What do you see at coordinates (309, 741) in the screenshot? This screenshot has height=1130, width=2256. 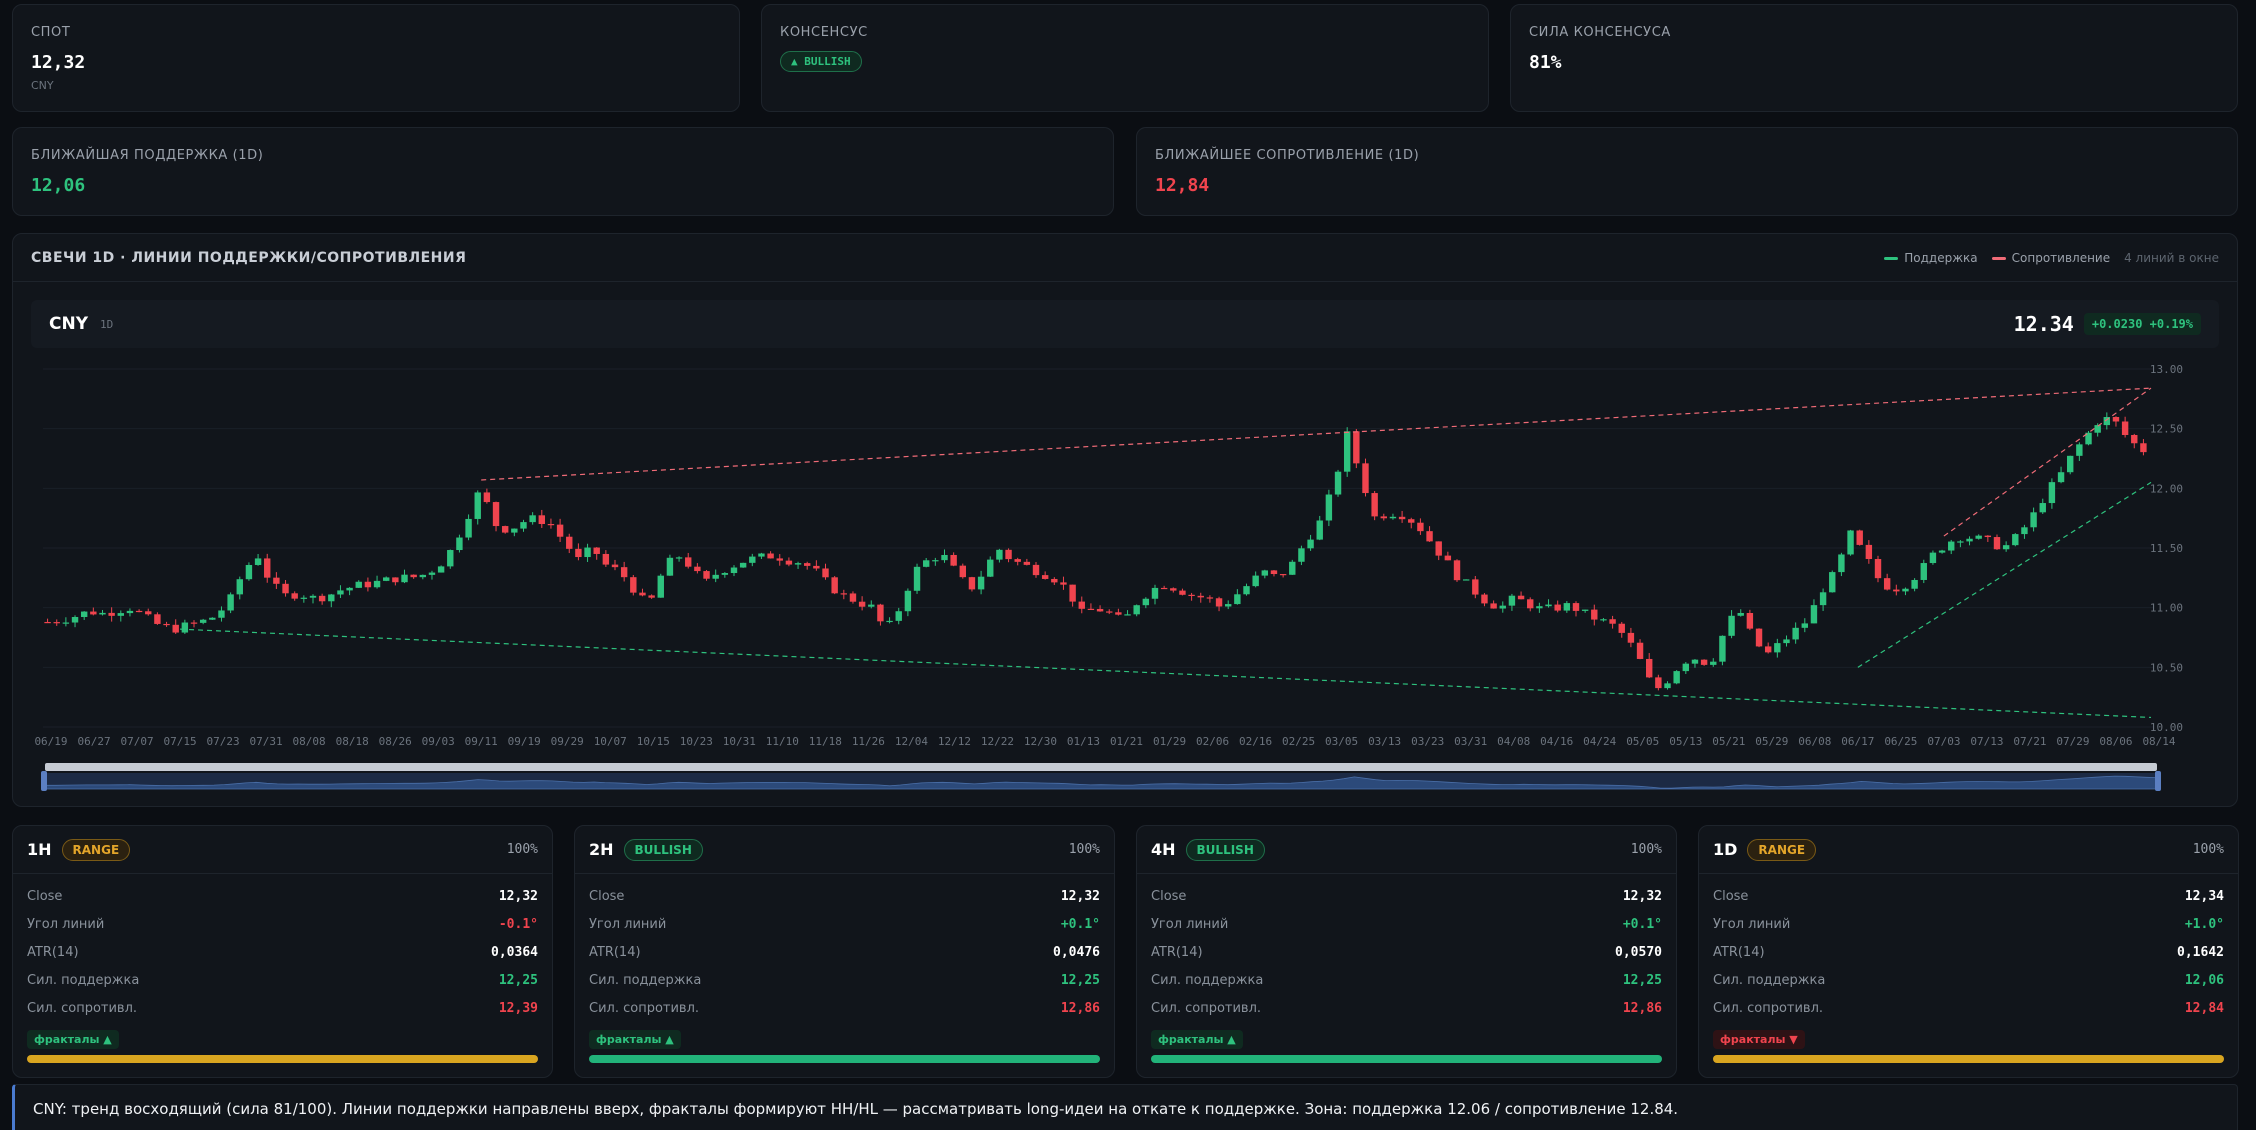 I see `x-tick-label: 08/08` at bounding box center [309, 741].